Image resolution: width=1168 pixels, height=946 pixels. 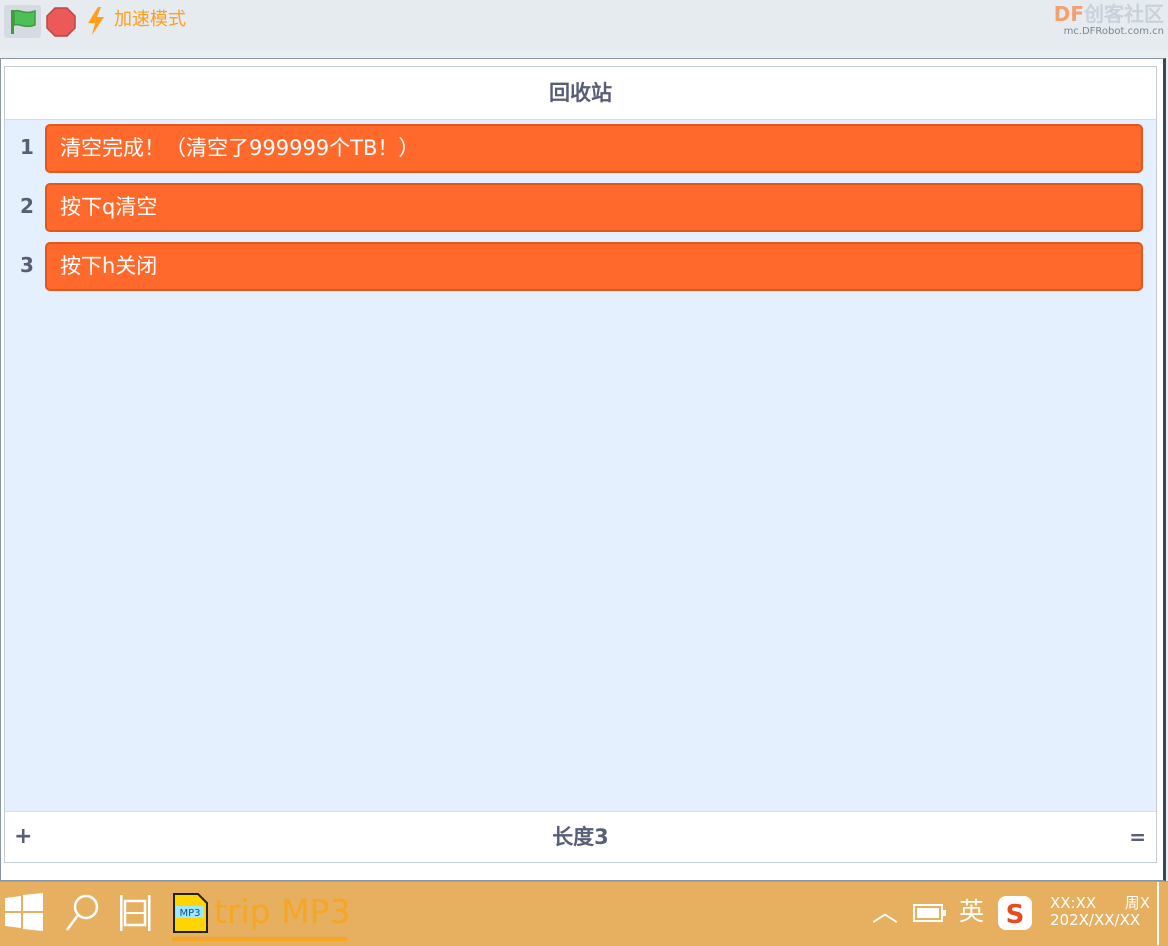 I want to click on active-app-indicator, so click(x=259, y=939).